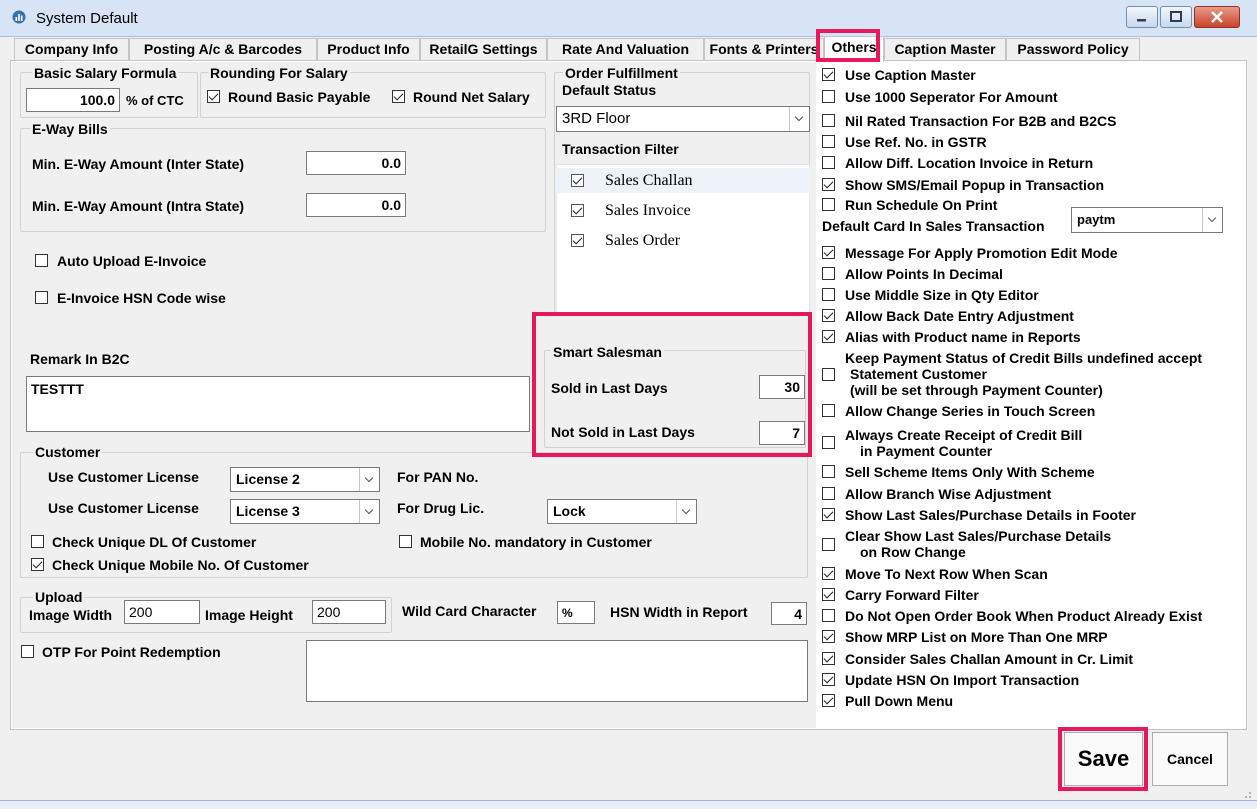 The height and width of the screenshot is (809, 1257). What do you see at coordinates (828, 252) in the screenshot?
I see `message-promotion-checkbox` at bounding box center [828, 252].